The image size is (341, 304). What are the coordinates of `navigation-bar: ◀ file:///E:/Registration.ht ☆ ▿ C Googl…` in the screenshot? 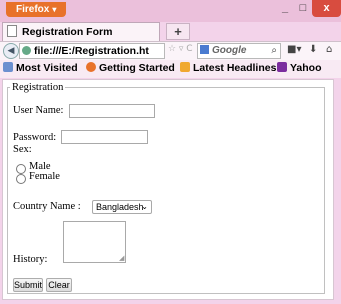 It's located at (170, 50).